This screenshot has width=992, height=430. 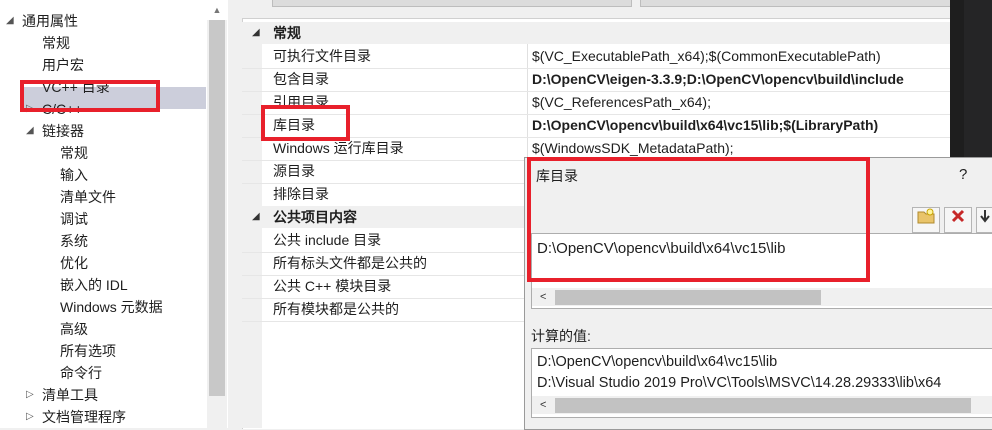 What do you see at coordinates (90, 96) in the screenshot?
I see `highlight-vc-directories` at bounding box center [90, 96].